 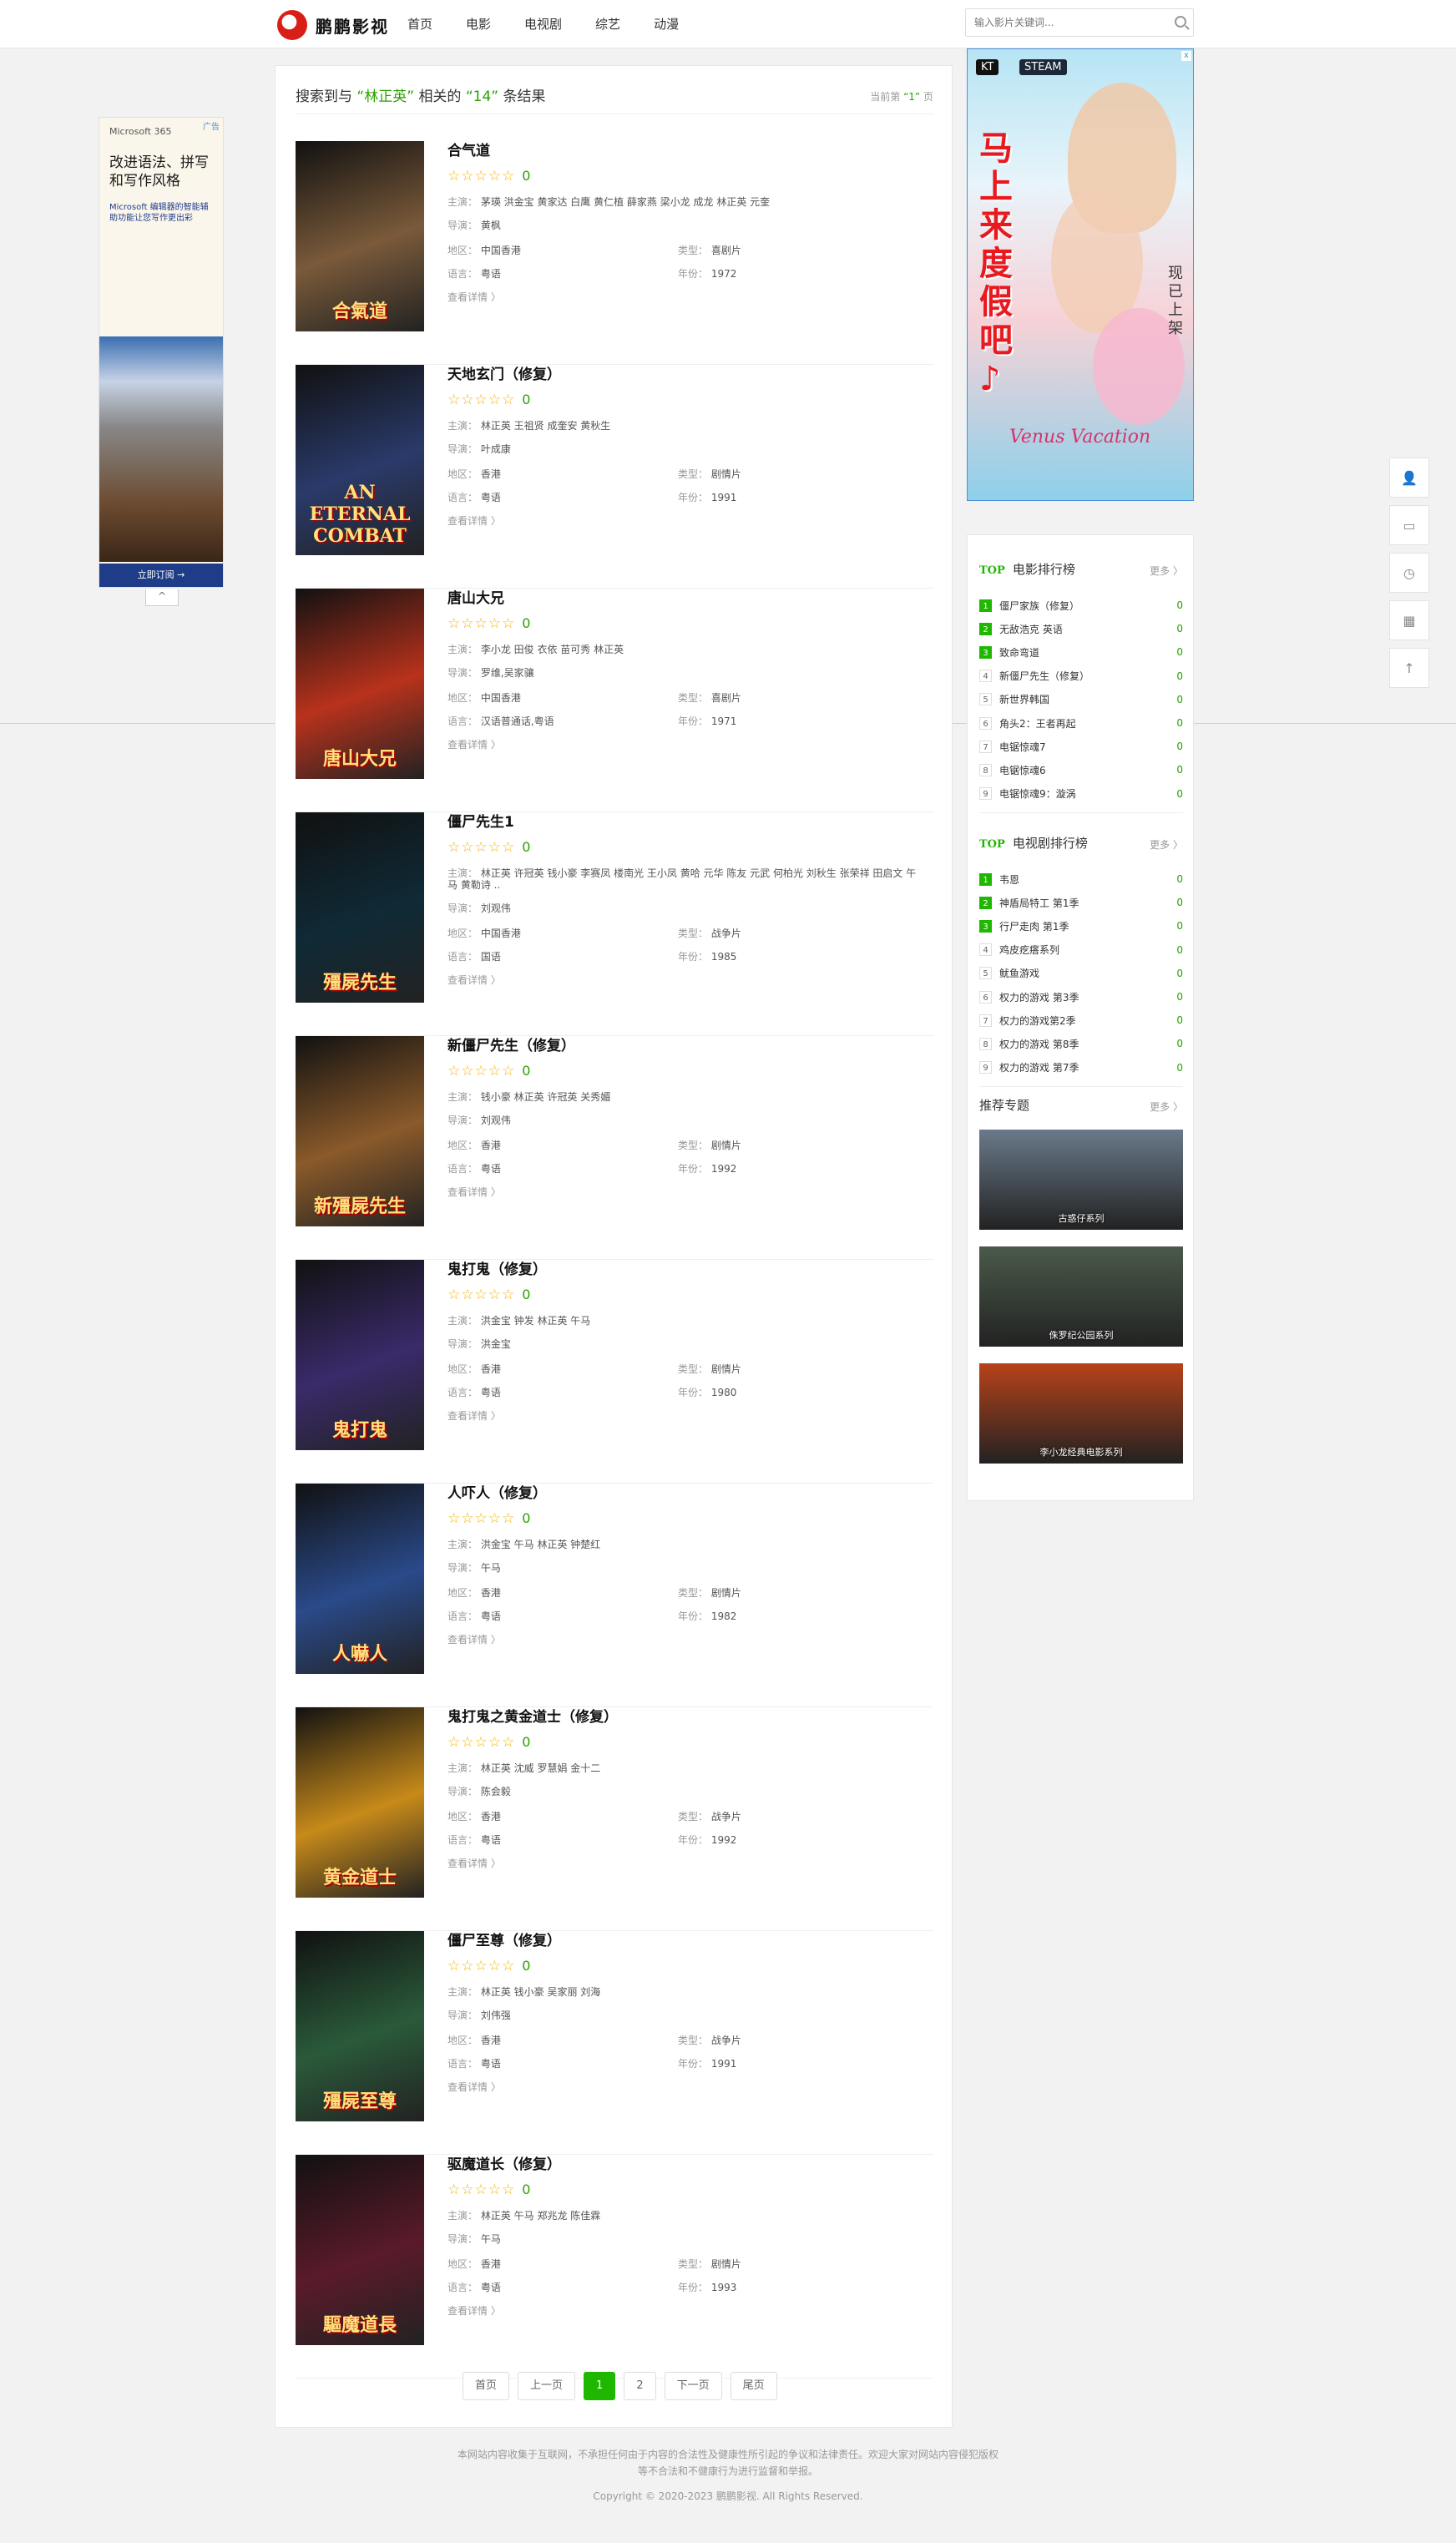 What do you see at coordinates (1081, 973) in the screenshot?
I see `rank-item: 5 鱿鱼游戏 0` at bounding box center [1081, 973].